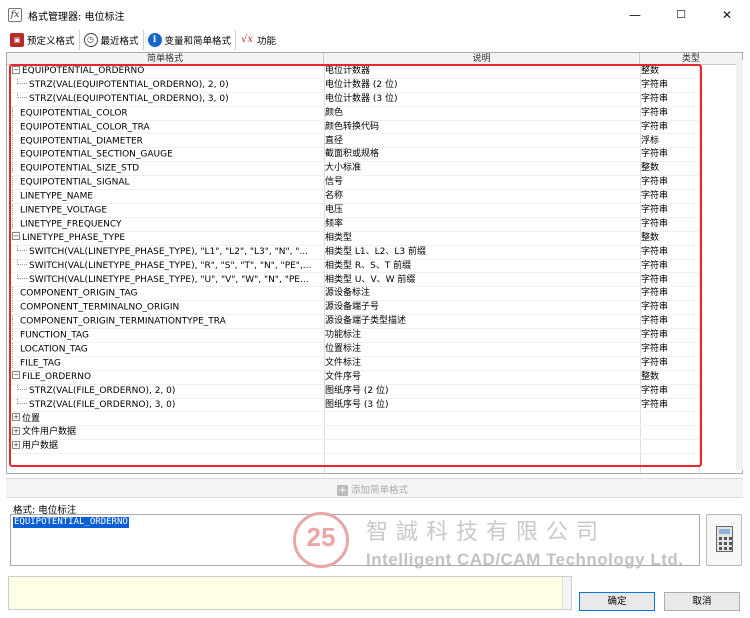 The width and height of the screenshot is (750, 618). Describe the element at coordinates (617, 601) in the screenshot. I see `ok-button: 确定` at that location.